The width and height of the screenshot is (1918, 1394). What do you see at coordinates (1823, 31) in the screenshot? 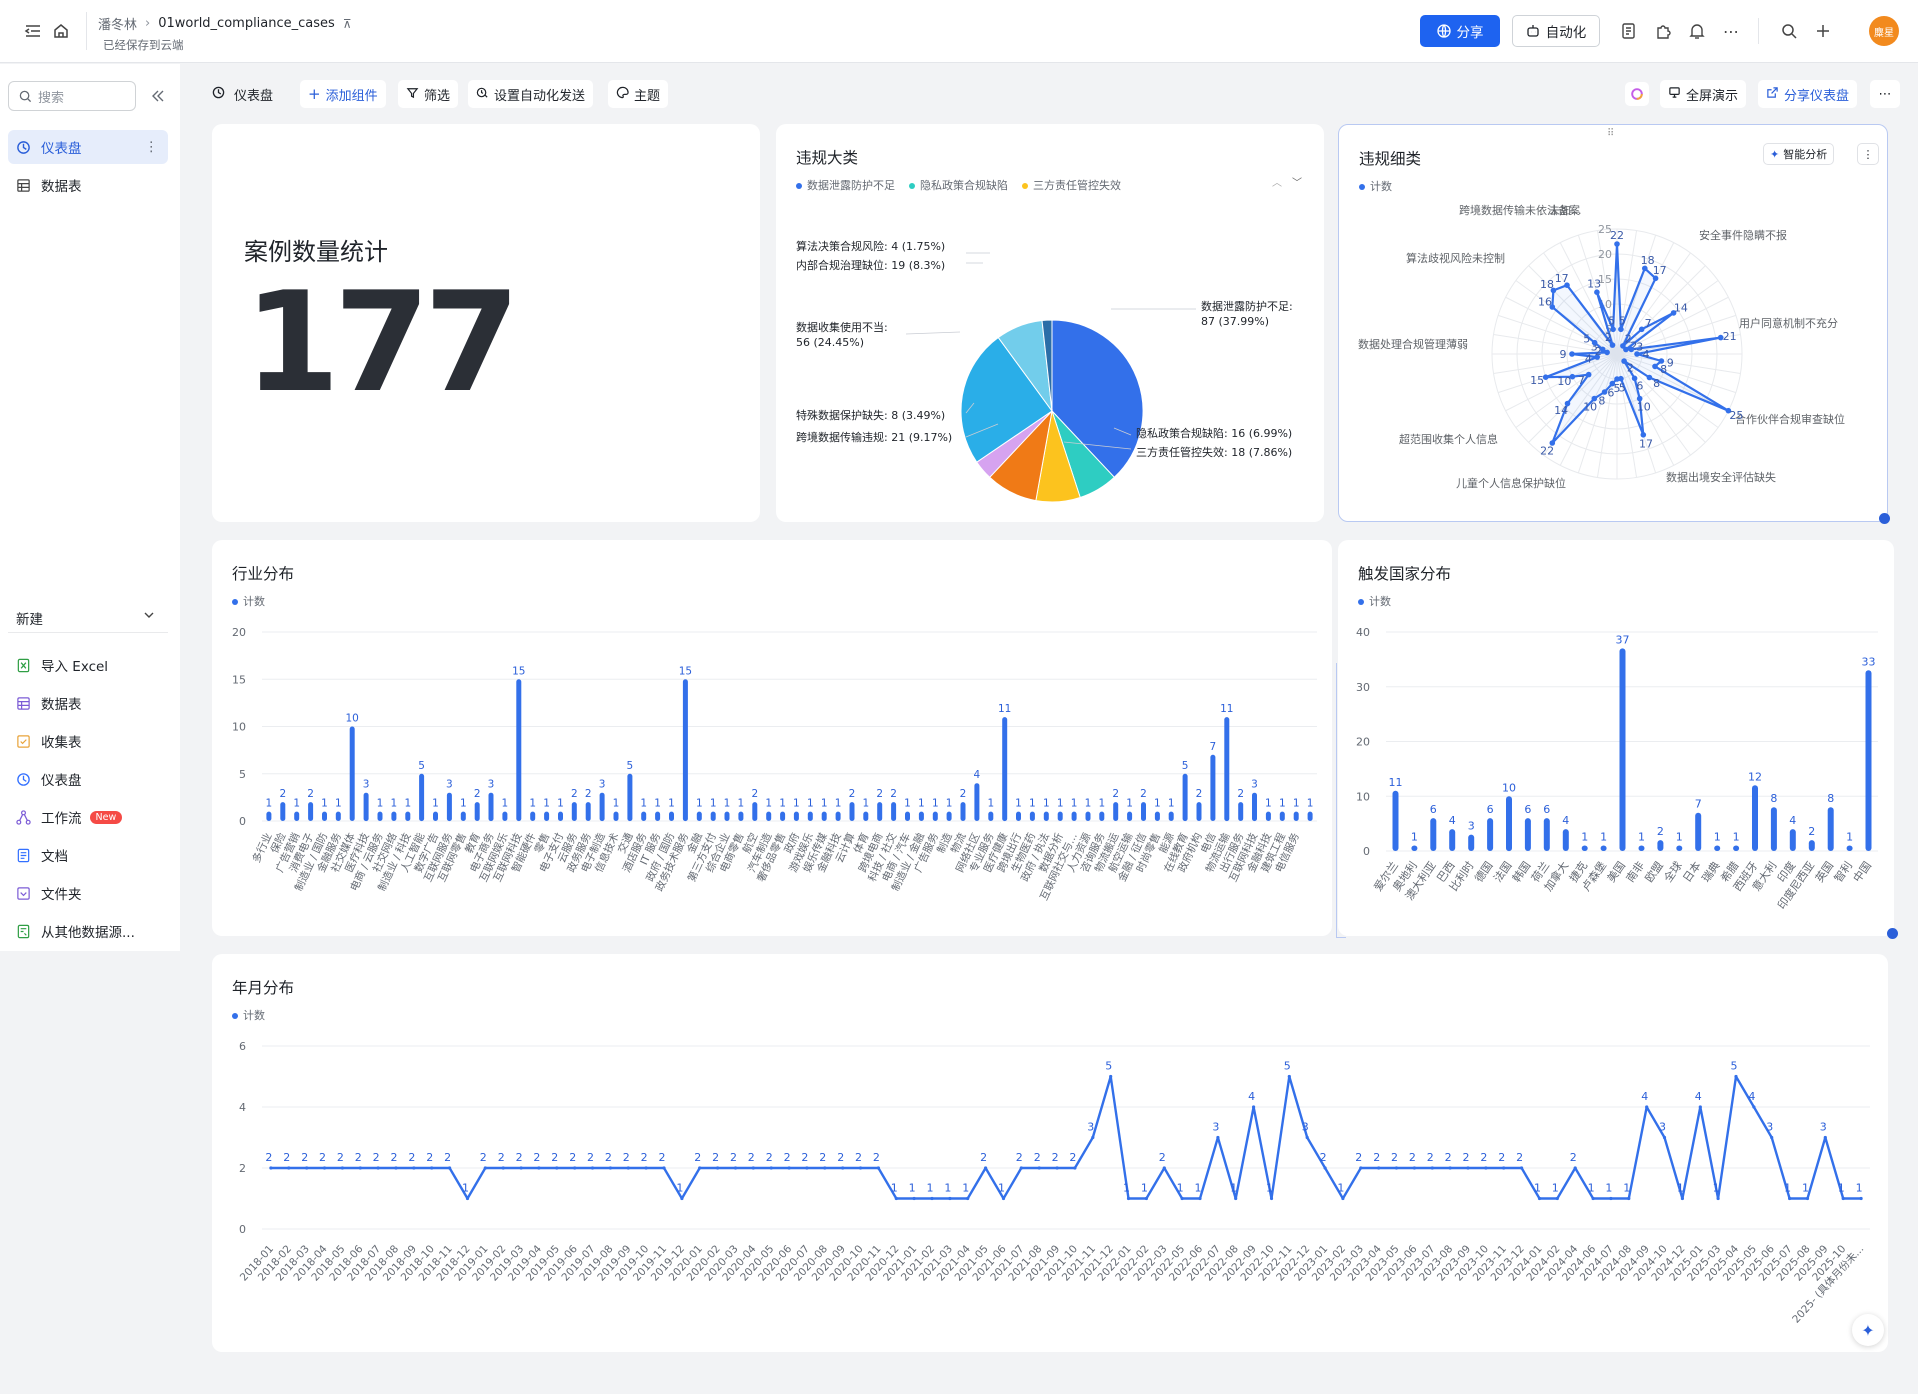
I see `add-icon` at bounding box center [1823, 31].